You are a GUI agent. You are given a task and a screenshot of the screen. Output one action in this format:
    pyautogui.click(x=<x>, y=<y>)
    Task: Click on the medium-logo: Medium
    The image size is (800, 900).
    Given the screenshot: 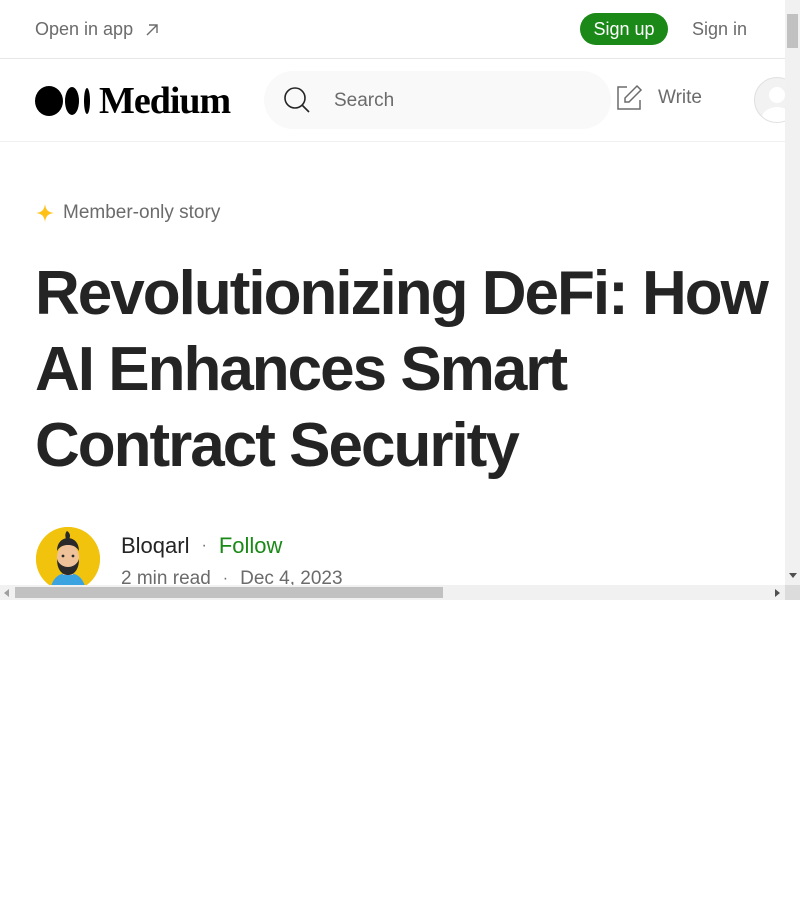 What is the action you would take?
    pyautogui.click(x=133, y=101)
    